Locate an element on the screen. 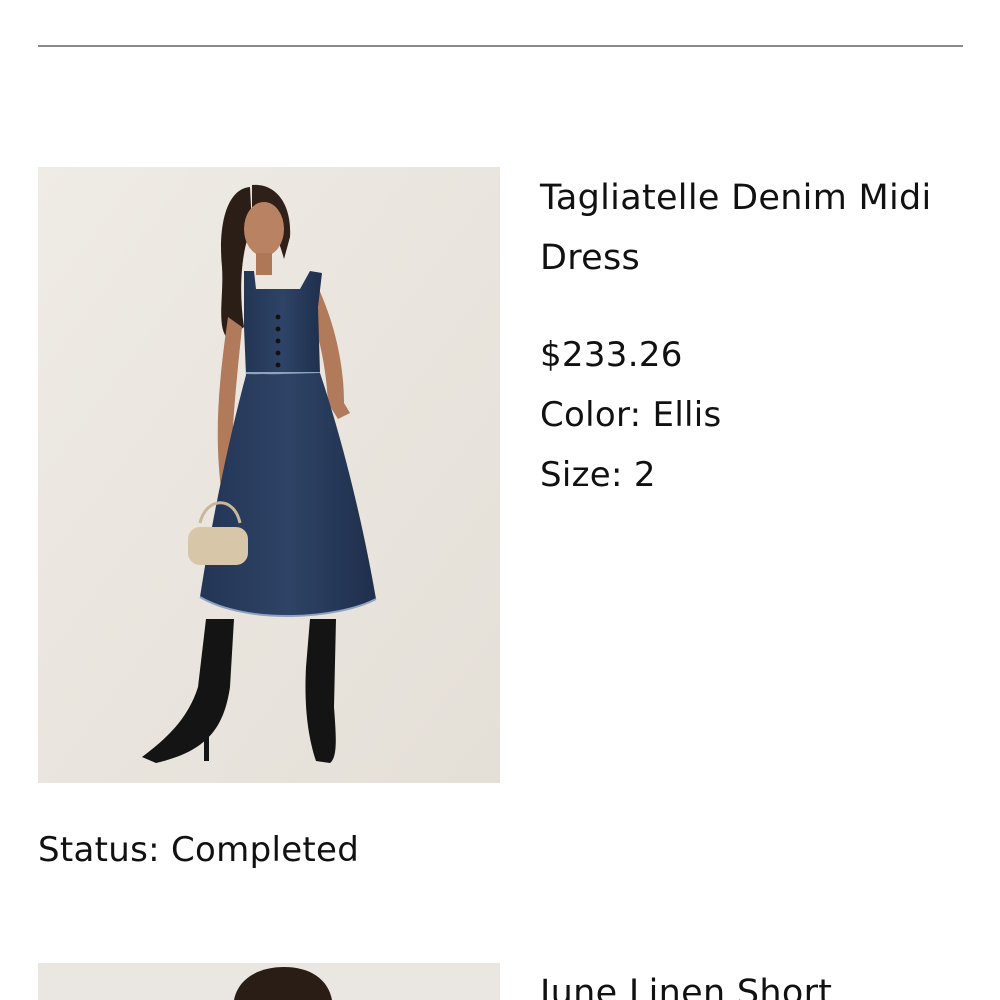  order-status: Status: Completed is located at coordinates (199, 850).